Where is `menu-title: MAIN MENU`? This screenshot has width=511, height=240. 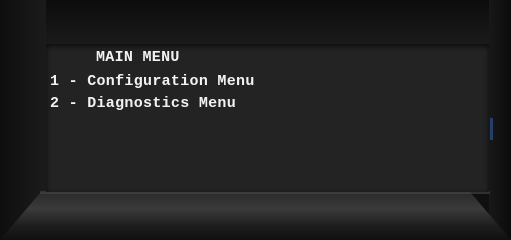
menu-title: MAIN MENU is located at coordinates (138, 57).